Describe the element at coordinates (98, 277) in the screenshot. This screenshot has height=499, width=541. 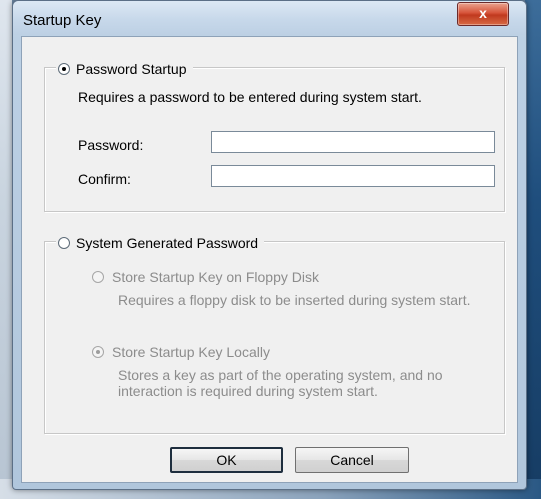
I see `store-on-floppy-radio` at that location.